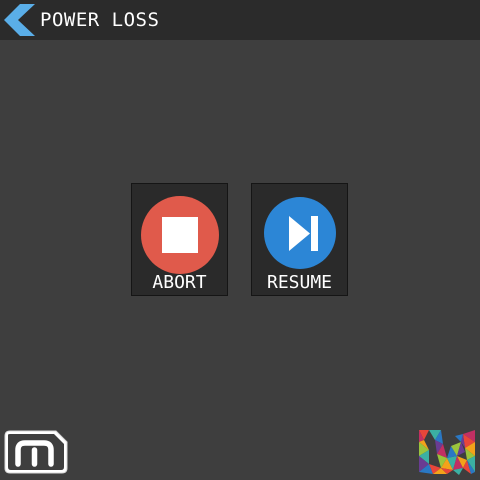 The height and width of the screenshot is (480, 480). What do you see at coordinates (300, 235) in the screenshot?
I see `skip-forward-icon` at bounding box center [300, 235].